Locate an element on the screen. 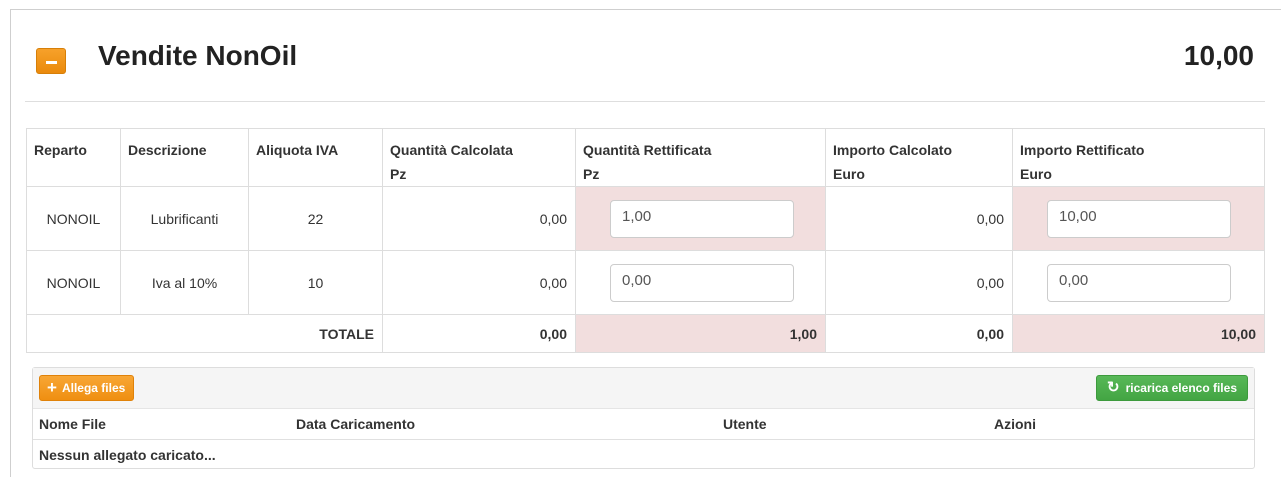 The height and width of the screenshot is (477, 1281). header-reparto: Reparto is located at coordinates (73, 157).